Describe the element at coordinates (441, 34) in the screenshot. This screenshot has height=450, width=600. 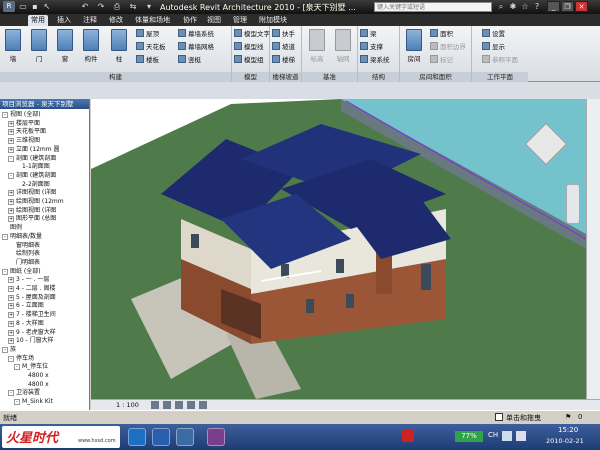
I see `area-button: 面积` at that location.